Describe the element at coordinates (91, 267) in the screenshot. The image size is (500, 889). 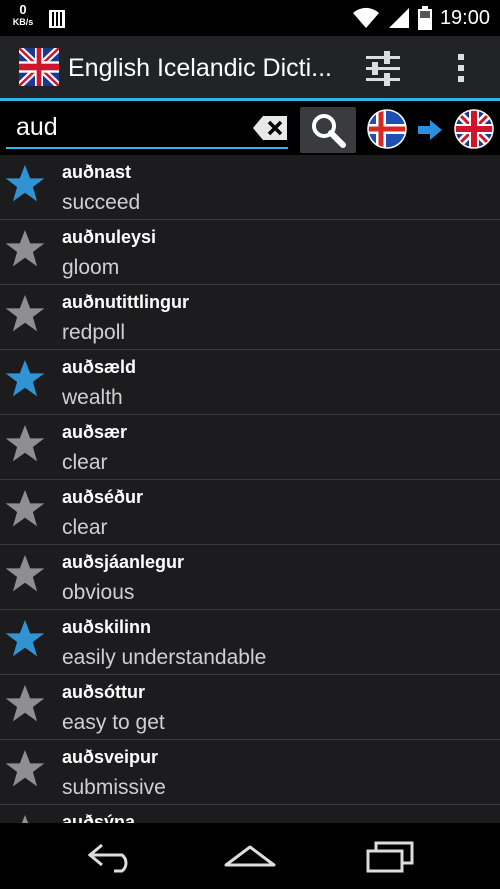
I see `entry-translation: gloom` at that location.